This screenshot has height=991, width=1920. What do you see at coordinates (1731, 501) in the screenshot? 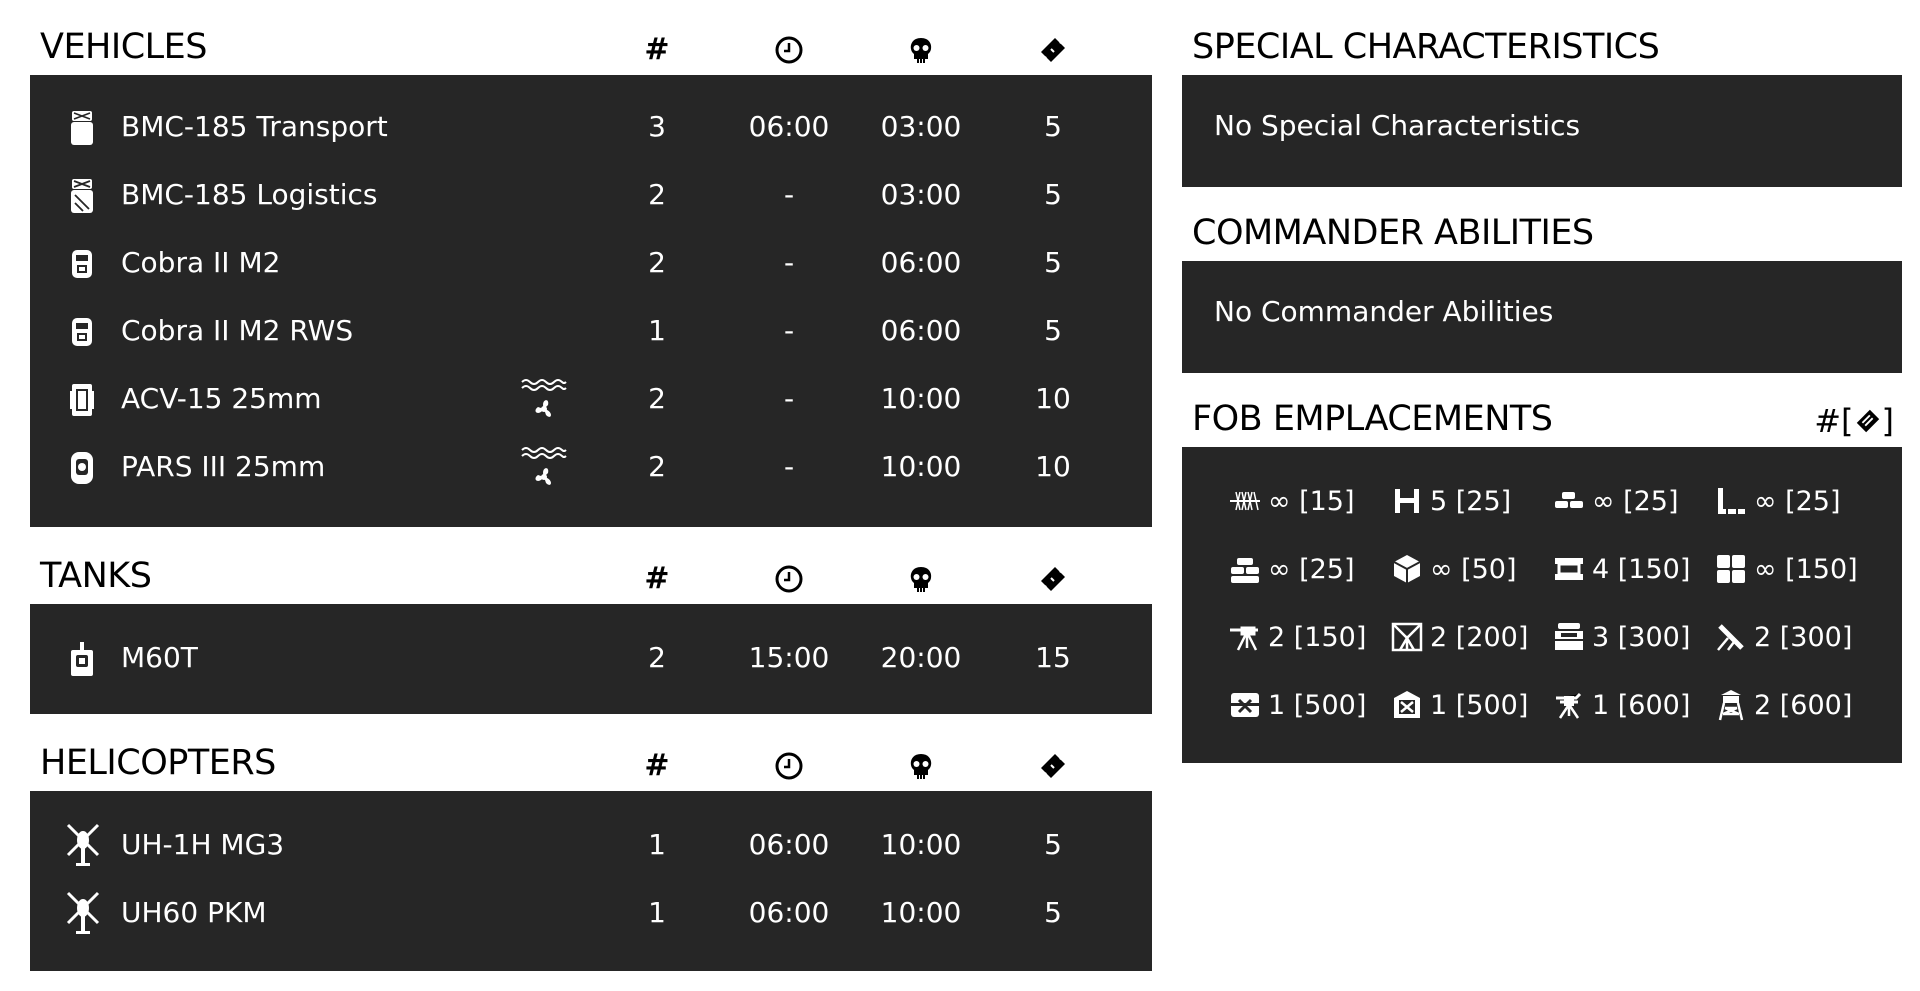
I see `sandbag-corner-icon` at bounding box center [1731, 501].